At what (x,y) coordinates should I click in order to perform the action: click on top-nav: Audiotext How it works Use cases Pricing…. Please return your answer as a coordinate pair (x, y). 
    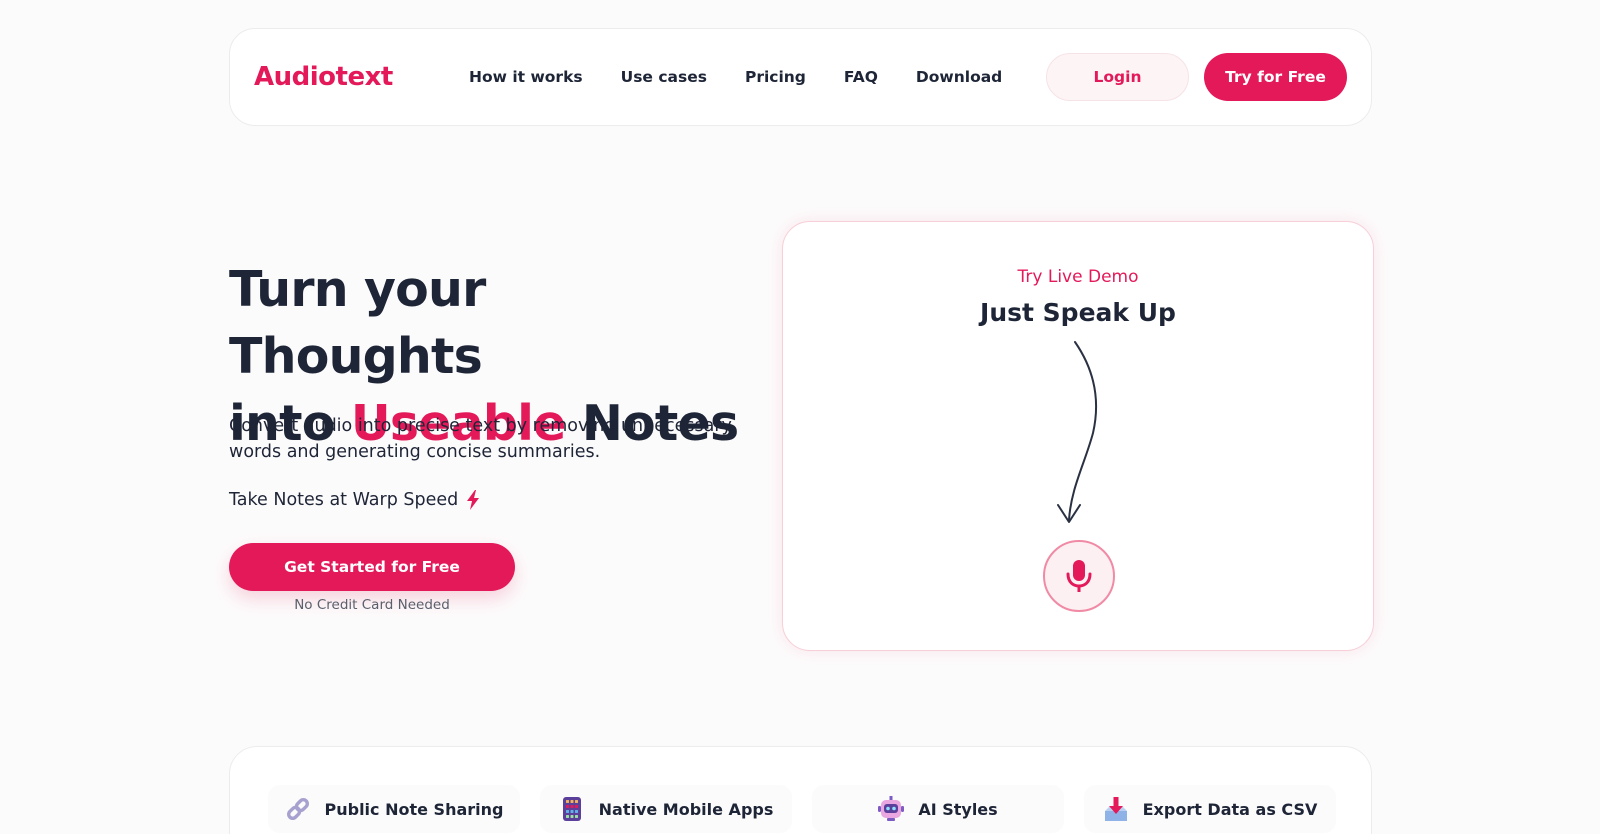
    Looking at the image, I should click on (800, 77).